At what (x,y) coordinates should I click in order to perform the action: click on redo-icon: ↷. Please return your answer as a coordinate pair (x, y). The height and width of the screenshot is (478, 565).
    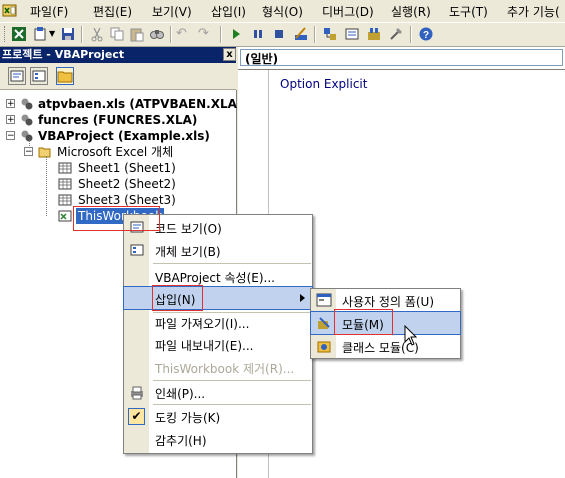
    Looking at the image, I should click on (206, 34).